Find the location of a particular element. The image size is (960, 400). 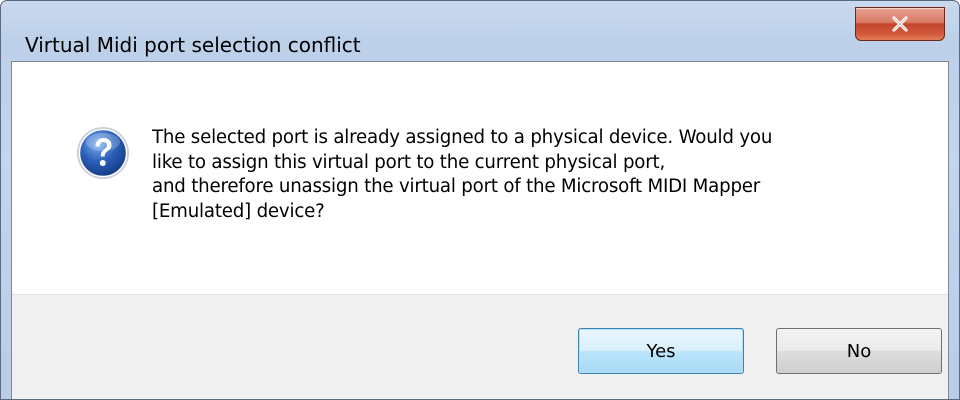

close-button is located at coordinates (900, 24).